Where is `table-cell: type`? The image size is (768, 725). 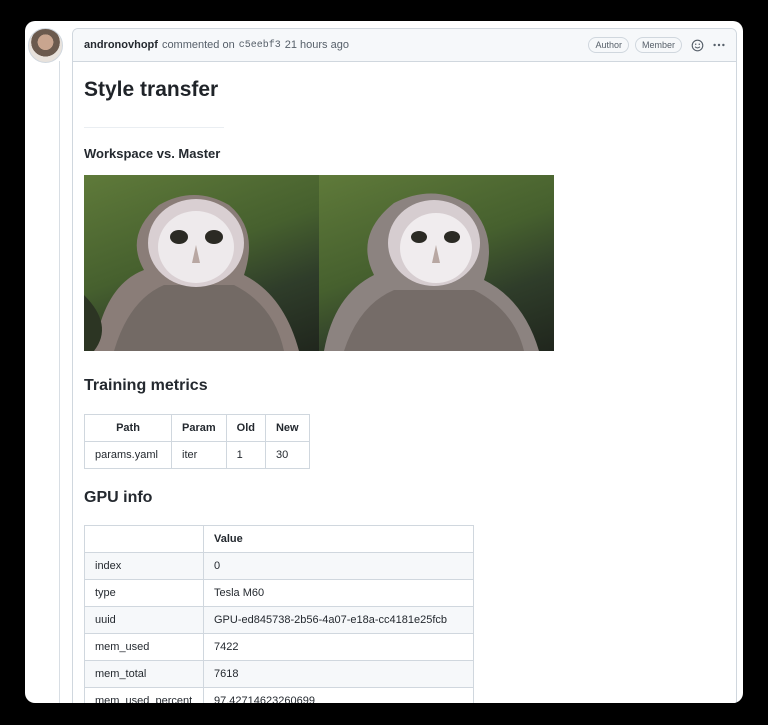
table-cell: type is located at coordinates (144, 593).